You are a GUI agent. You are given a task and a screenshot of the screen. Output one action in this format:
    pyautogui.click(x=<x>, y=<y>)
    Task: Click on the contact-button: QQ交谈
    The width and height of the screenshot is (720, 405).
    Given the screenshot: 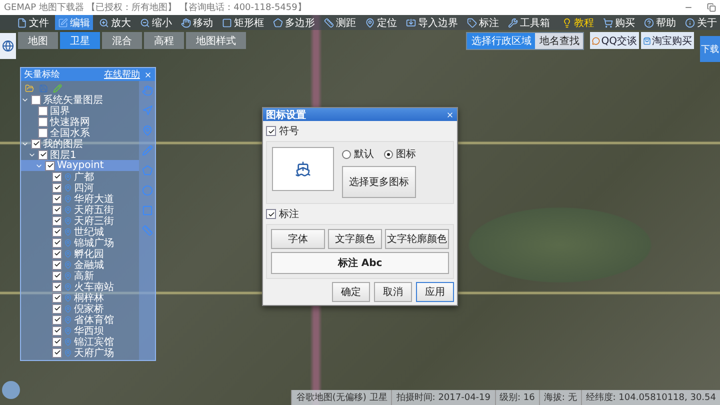 What is the action you would take?
    pyautogui.click(x=614, y=40)
    